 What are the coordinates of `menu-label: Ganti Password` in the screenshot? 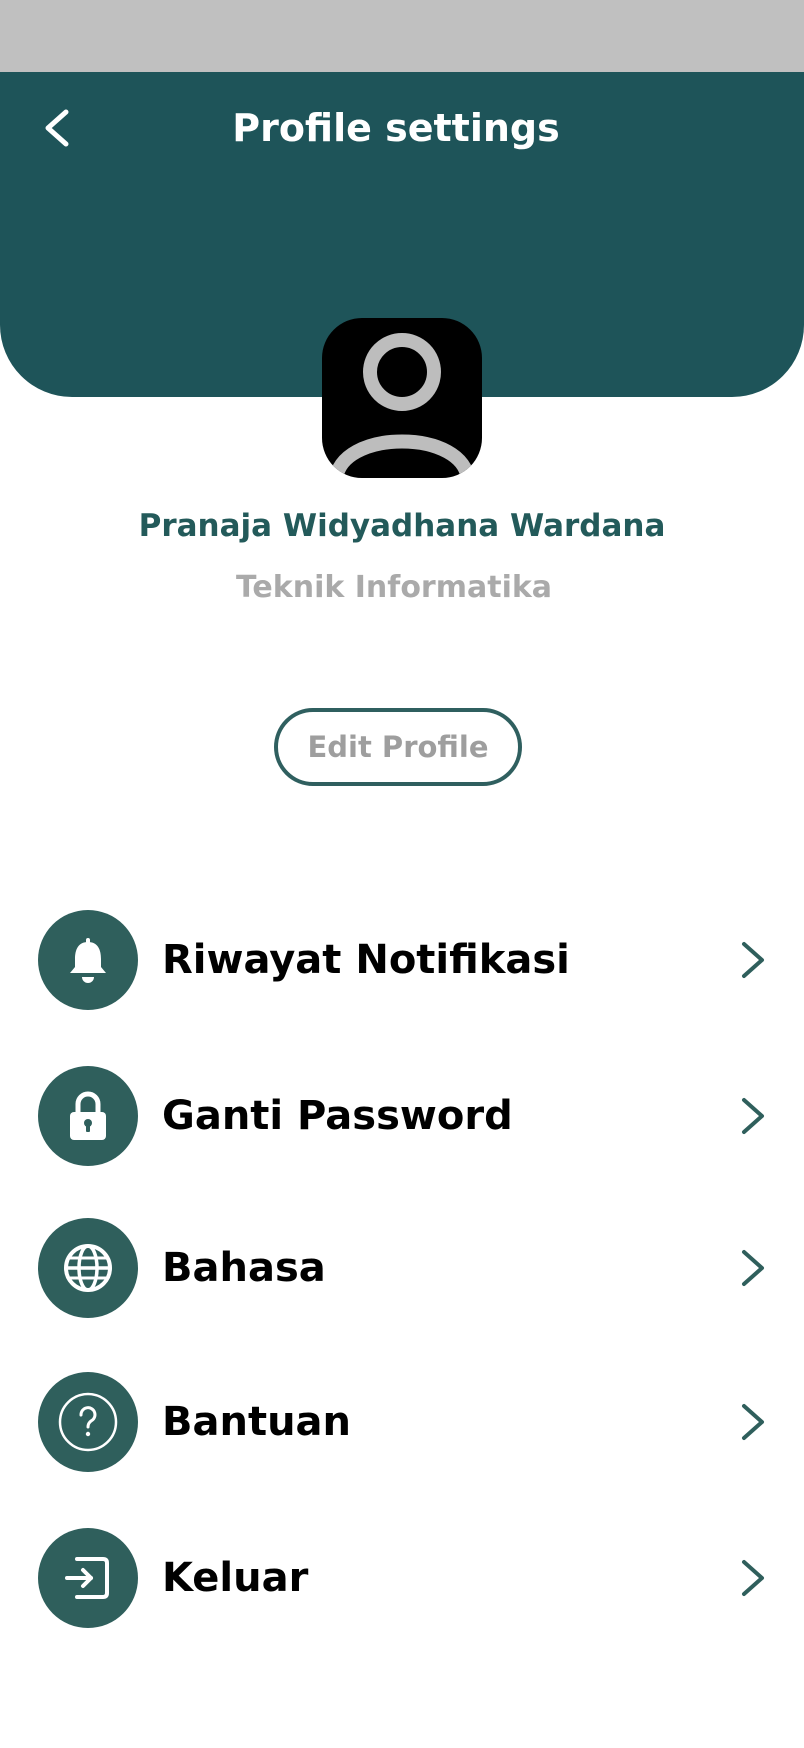 It's located at (337, 1116).